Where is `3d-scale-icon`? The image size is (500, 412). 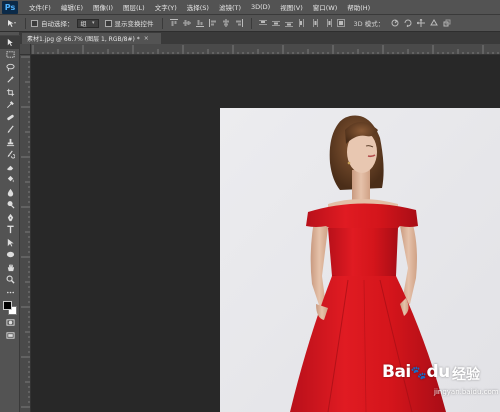
3d-scale-icon is located at coordinates (446, 23).